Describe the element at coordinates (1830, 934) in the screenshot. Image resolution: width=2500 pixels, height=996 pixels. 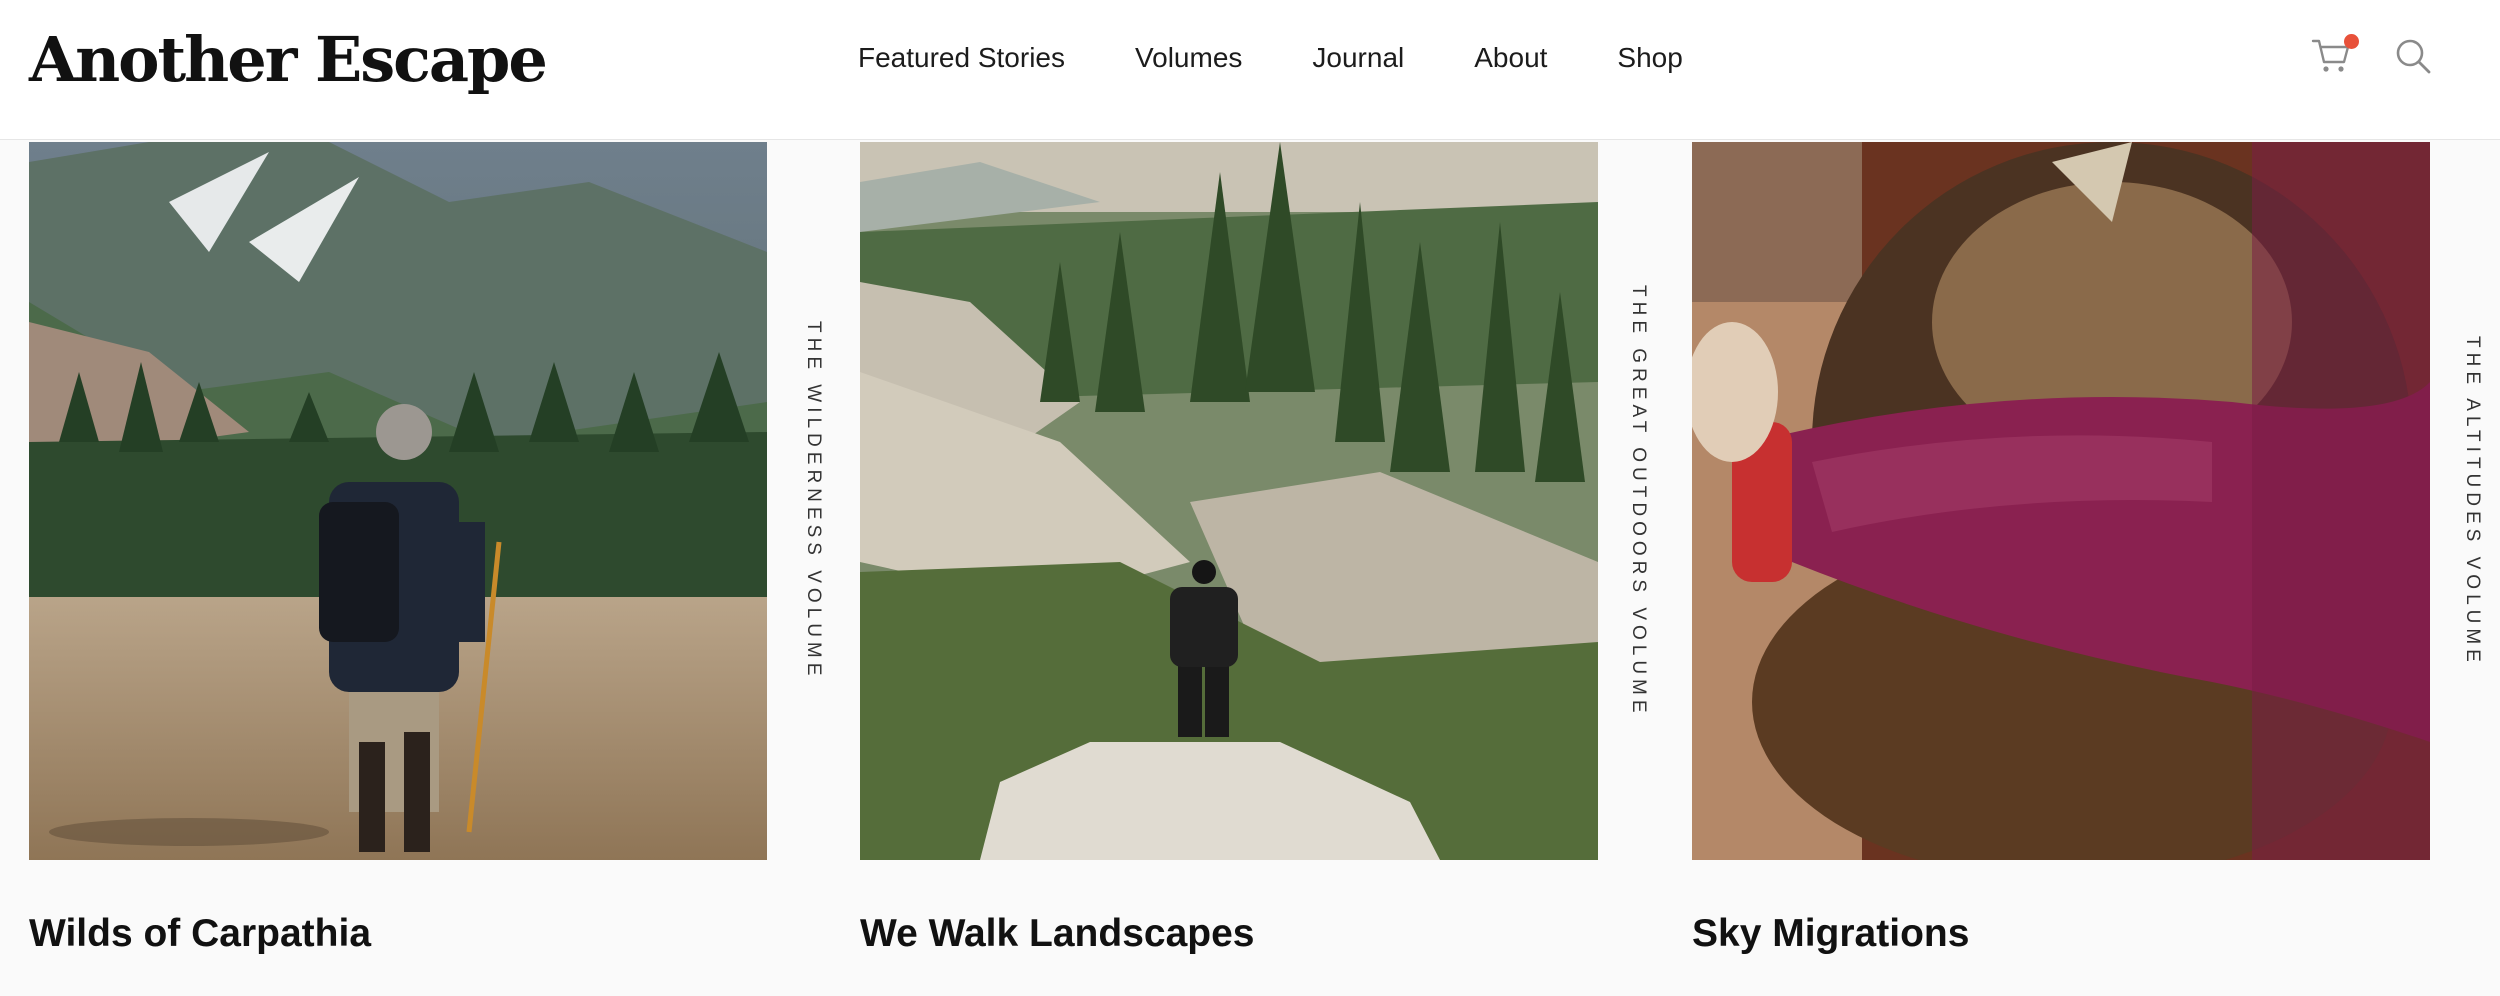
I see `story-title: Sky Migrations` at that location.